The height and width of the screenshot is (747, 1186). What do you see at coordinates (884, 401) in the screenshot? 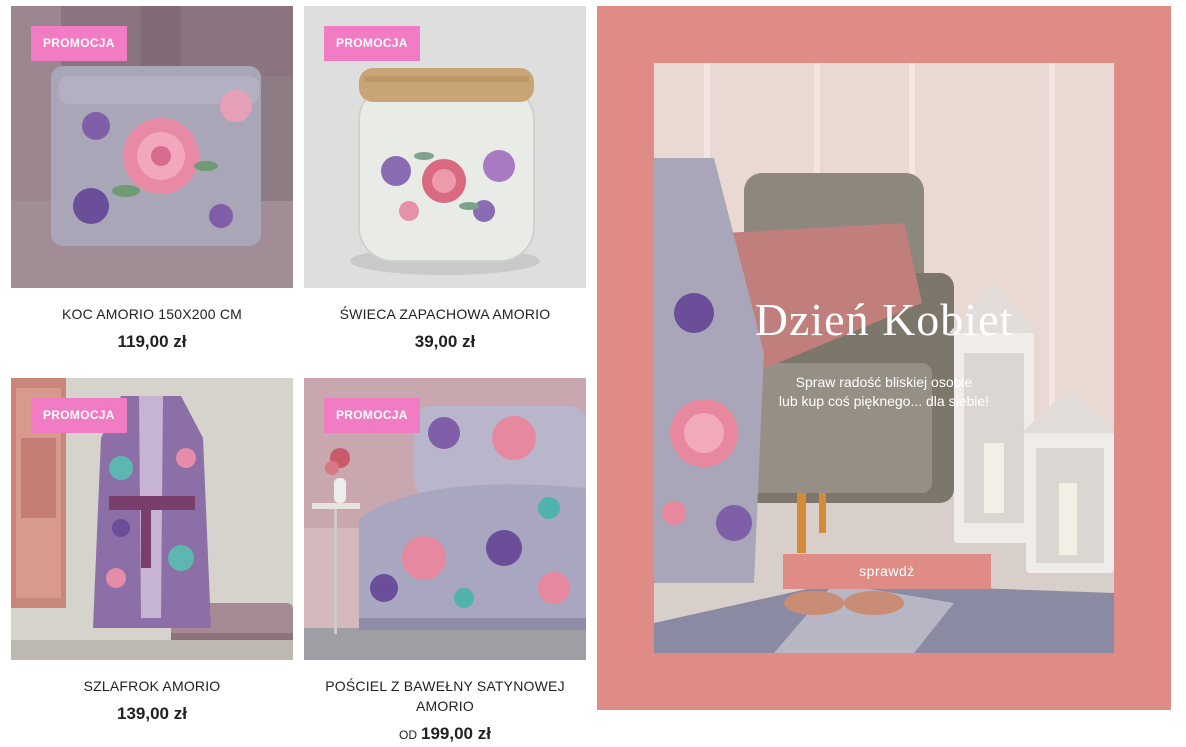
I see `banner-subtitle-line: lub kup coś pięknego... dla siebie!` at bounding box center [884, 401].